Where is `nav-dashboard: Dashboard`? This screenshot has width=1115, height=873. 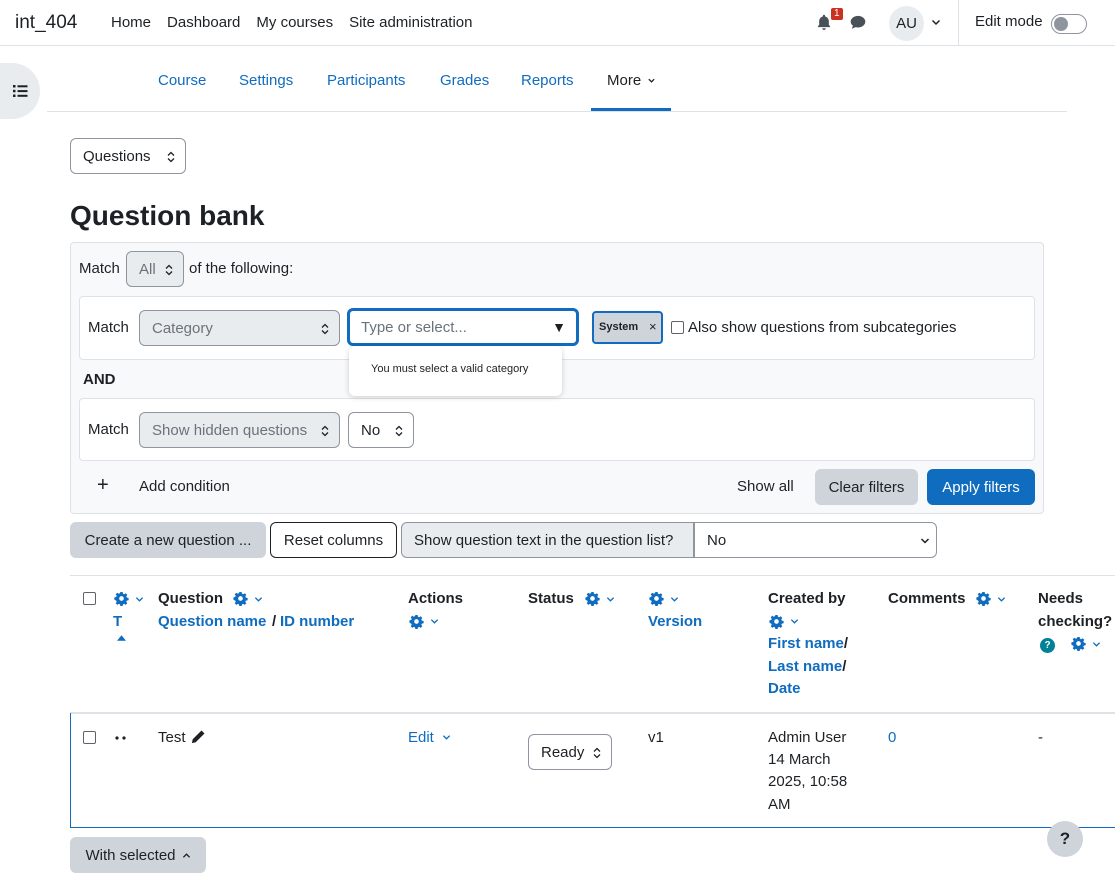
nav-dashboard: Dashboard is located at coordinates (203, 22).